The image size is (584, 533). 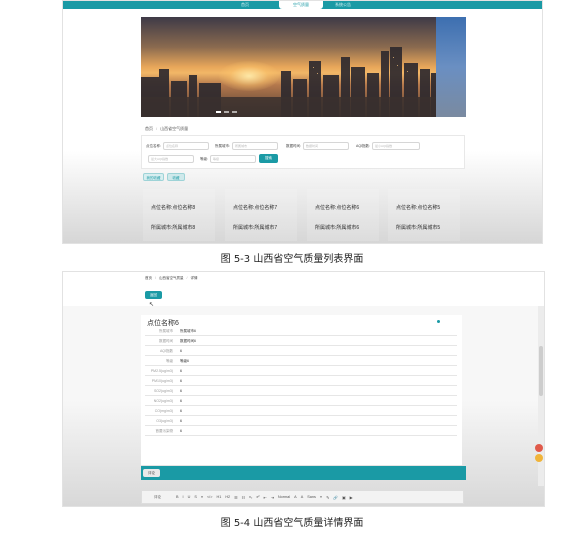 I want to click on mouse-cursor-icon: ↖, so click(x=152, y=305).